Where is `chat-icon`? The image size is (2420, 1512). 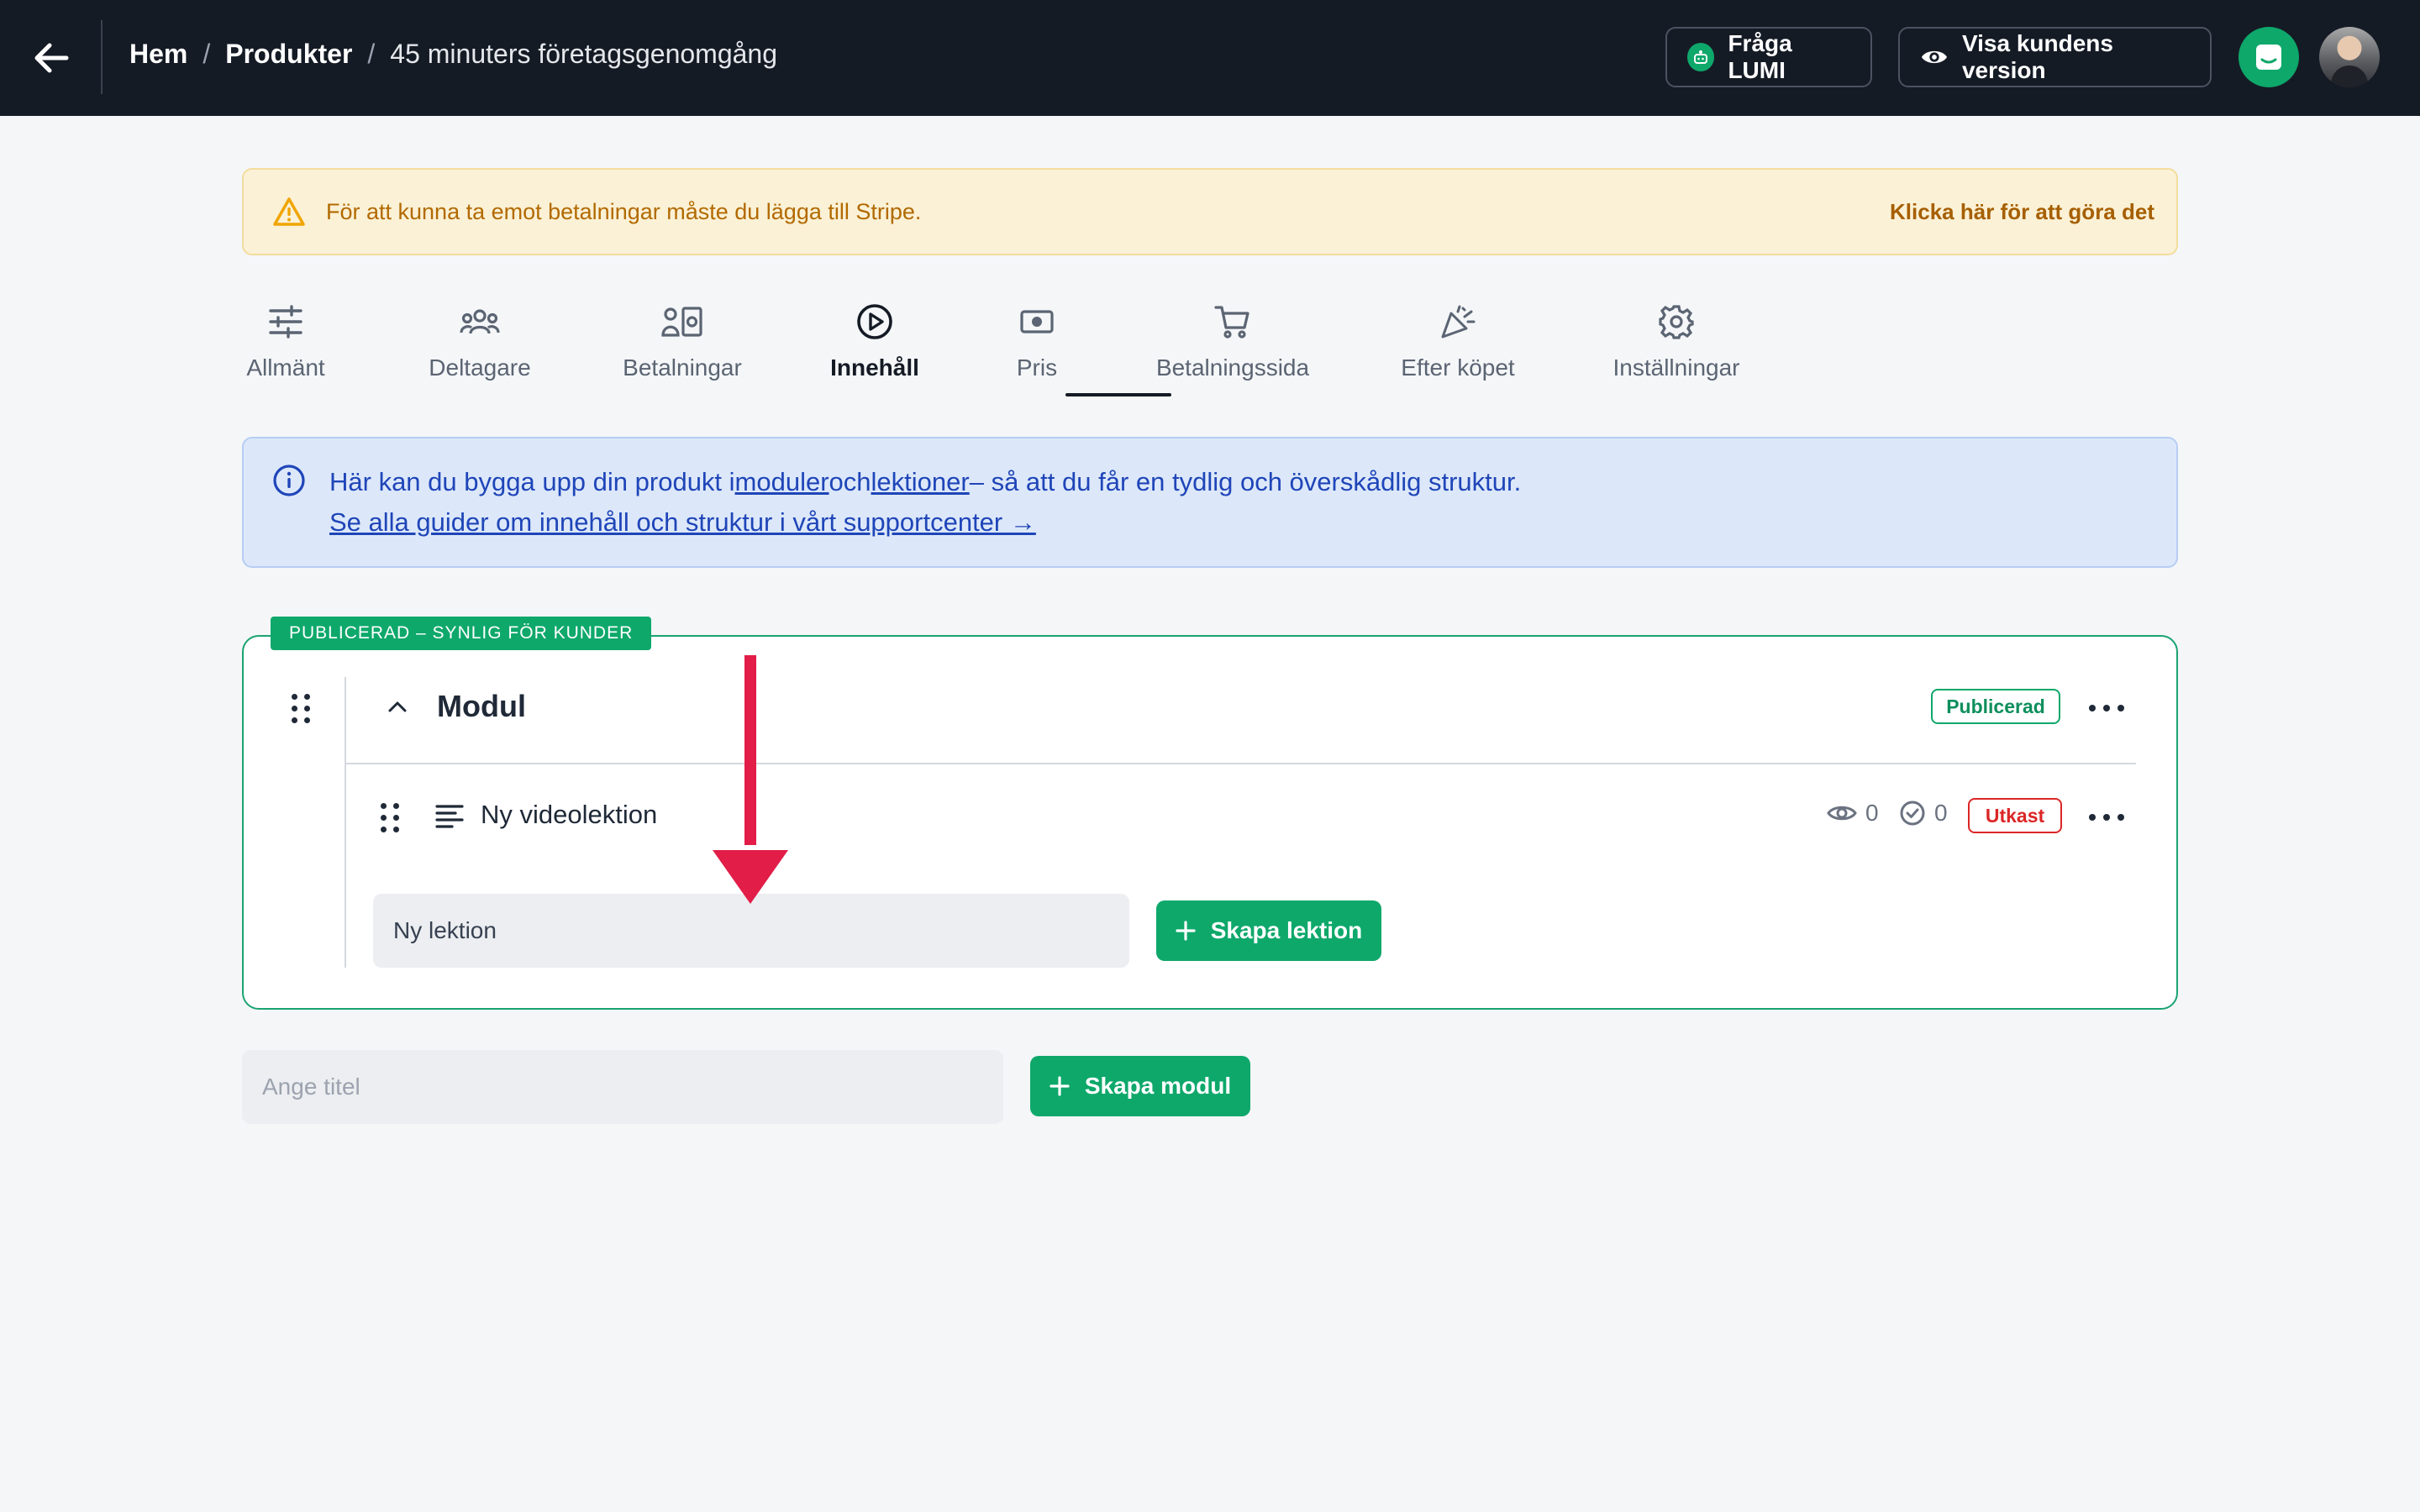
chat-icon is located at coordinates (2268, 57).